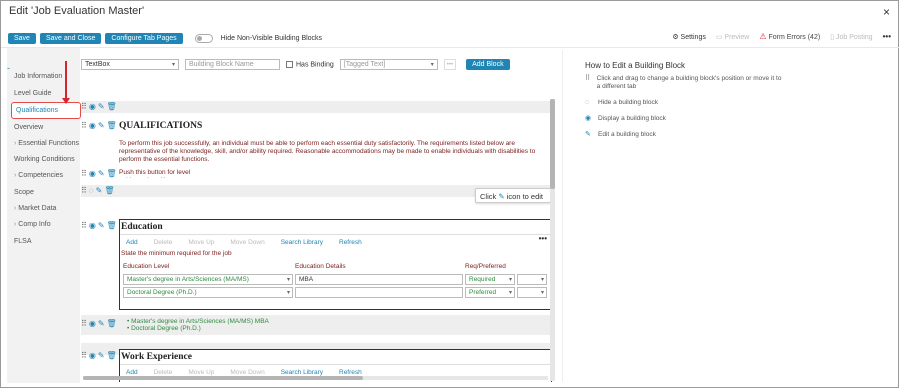 This screenshot has width=899, height=388. I want to click on req-preferred-select: Required ▾, so click(490, 279).